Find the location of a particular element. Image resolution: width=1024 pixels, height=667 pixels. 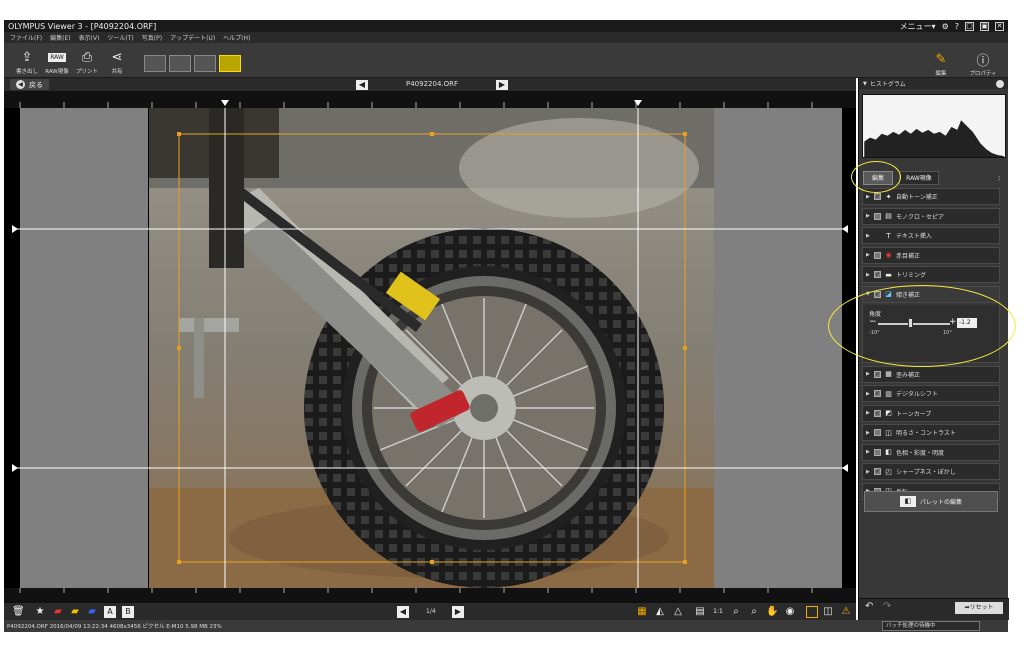

settings-icon: ⚙ is located at coordinates (945, 26).